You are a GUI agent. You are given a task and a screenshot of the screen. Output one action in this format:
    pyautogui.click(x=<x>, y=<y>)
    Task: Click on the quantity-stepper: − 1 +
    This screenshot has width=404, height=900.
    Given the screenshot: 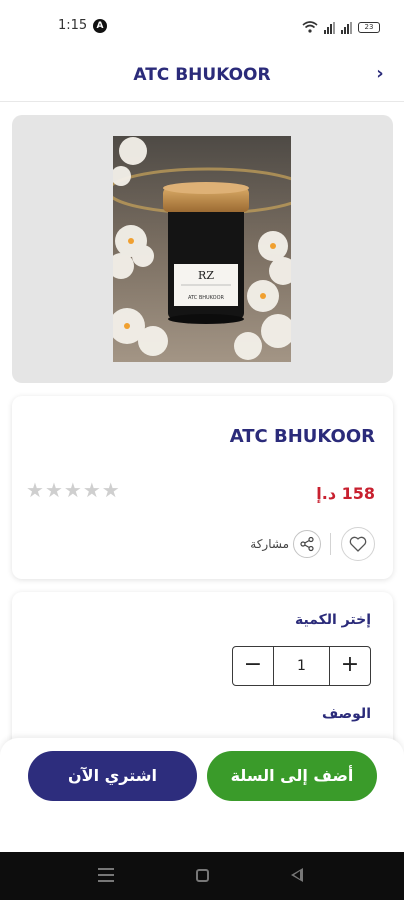 What is the action you would take?
    pyautogui.click(x=301, y=666)
    